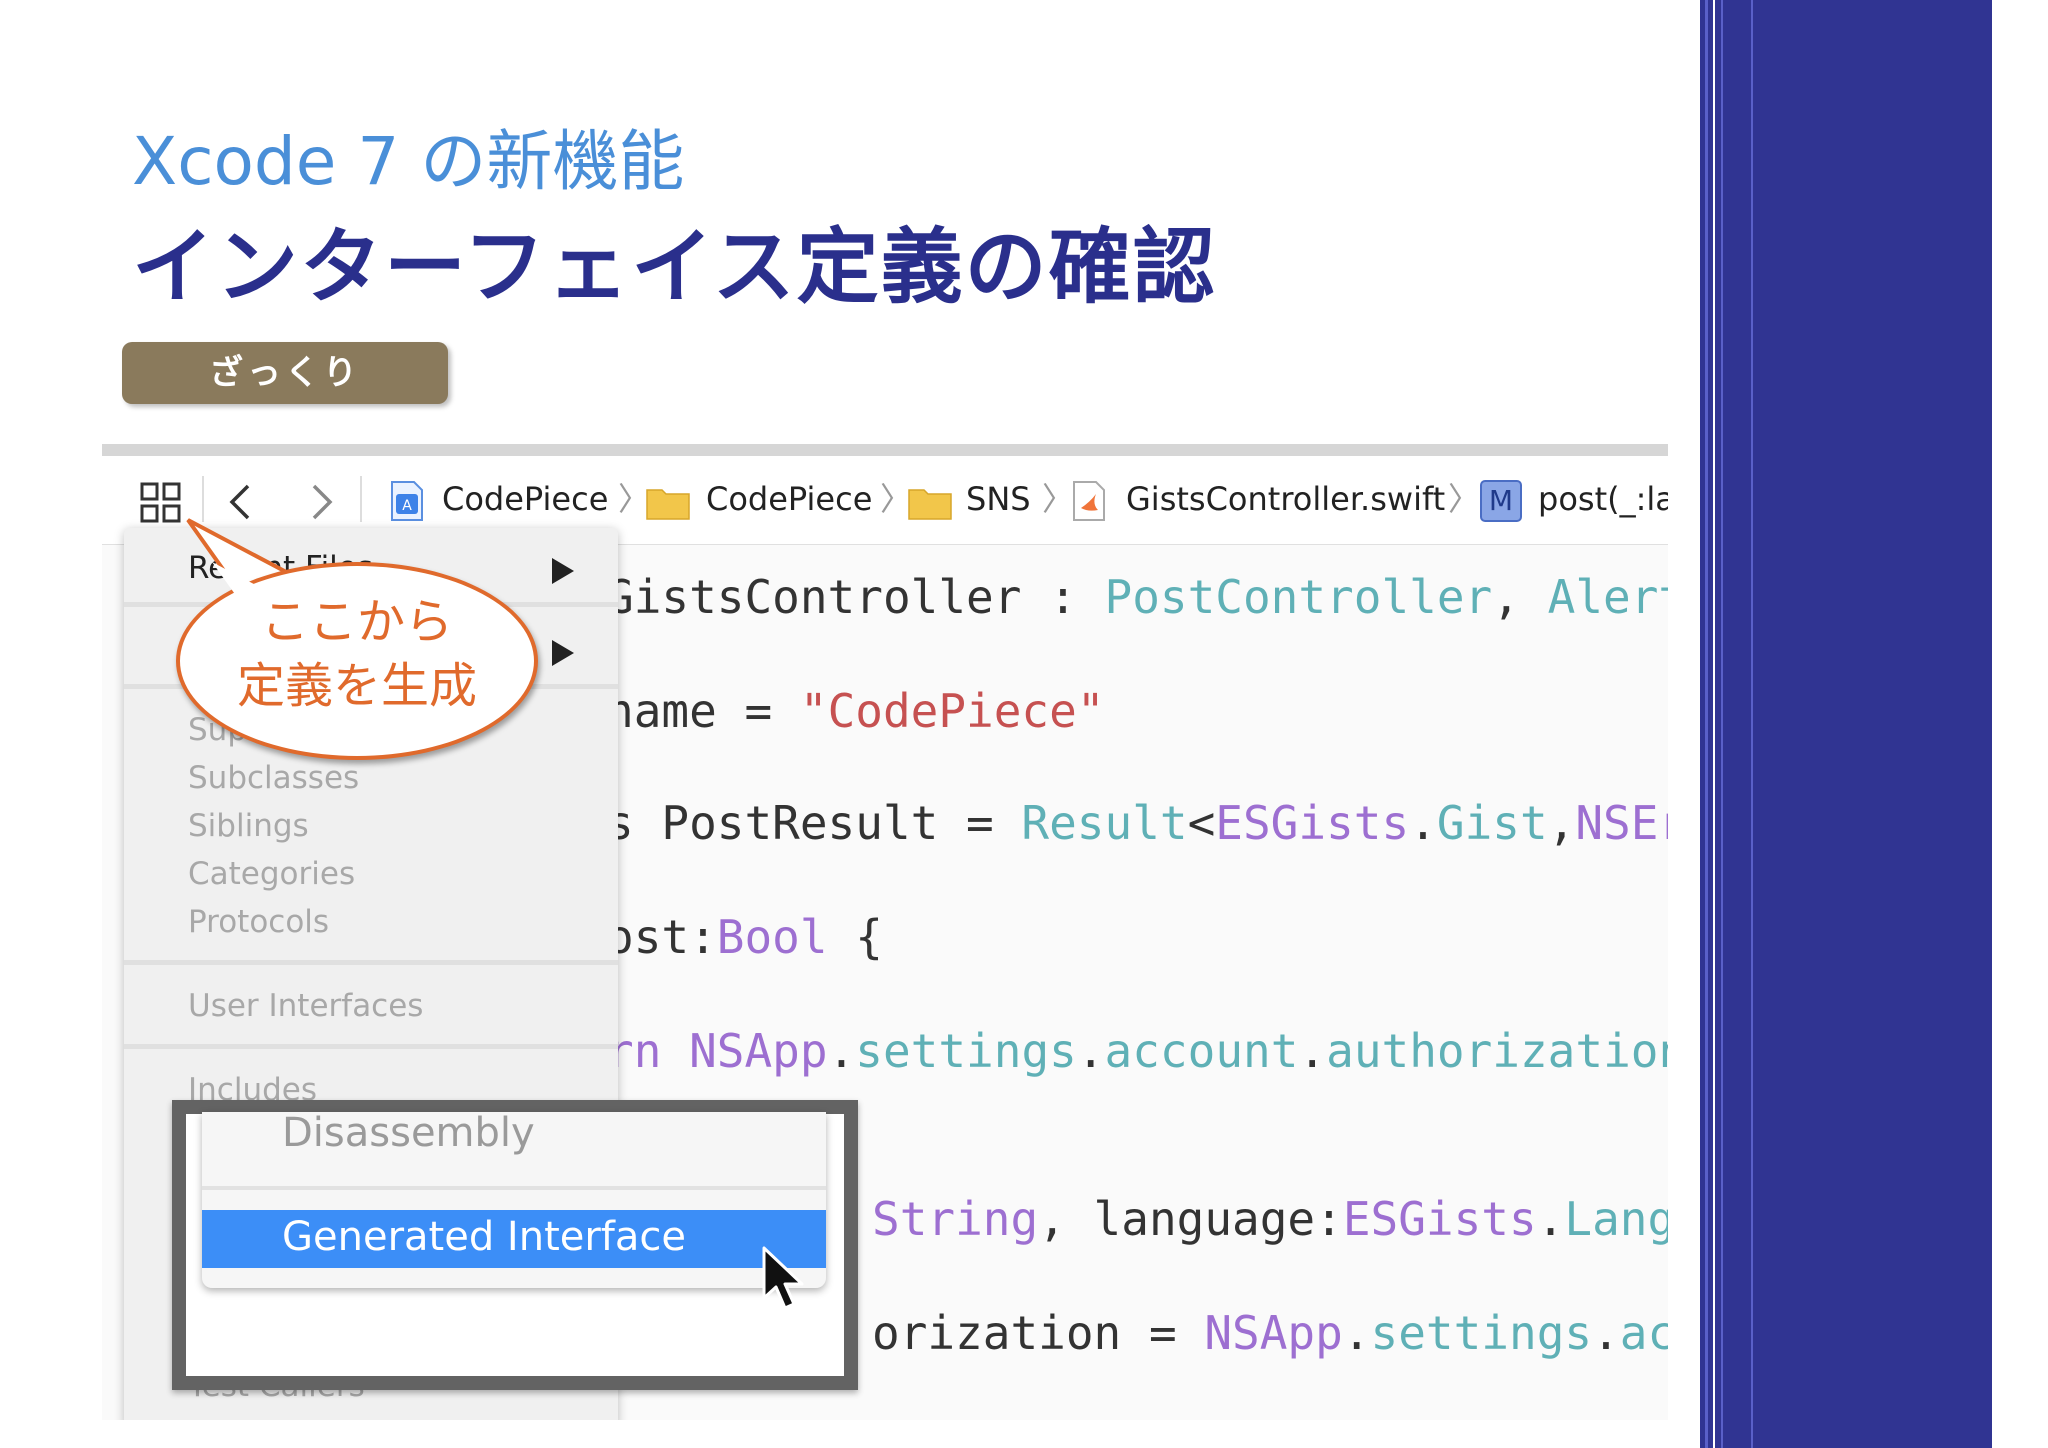  What do you see at coordinates (1137, 1051) in the screenshot?
I see `code-line: rn NSApp.settings.account.authorizationS` at bounding box center [1137, 1051].